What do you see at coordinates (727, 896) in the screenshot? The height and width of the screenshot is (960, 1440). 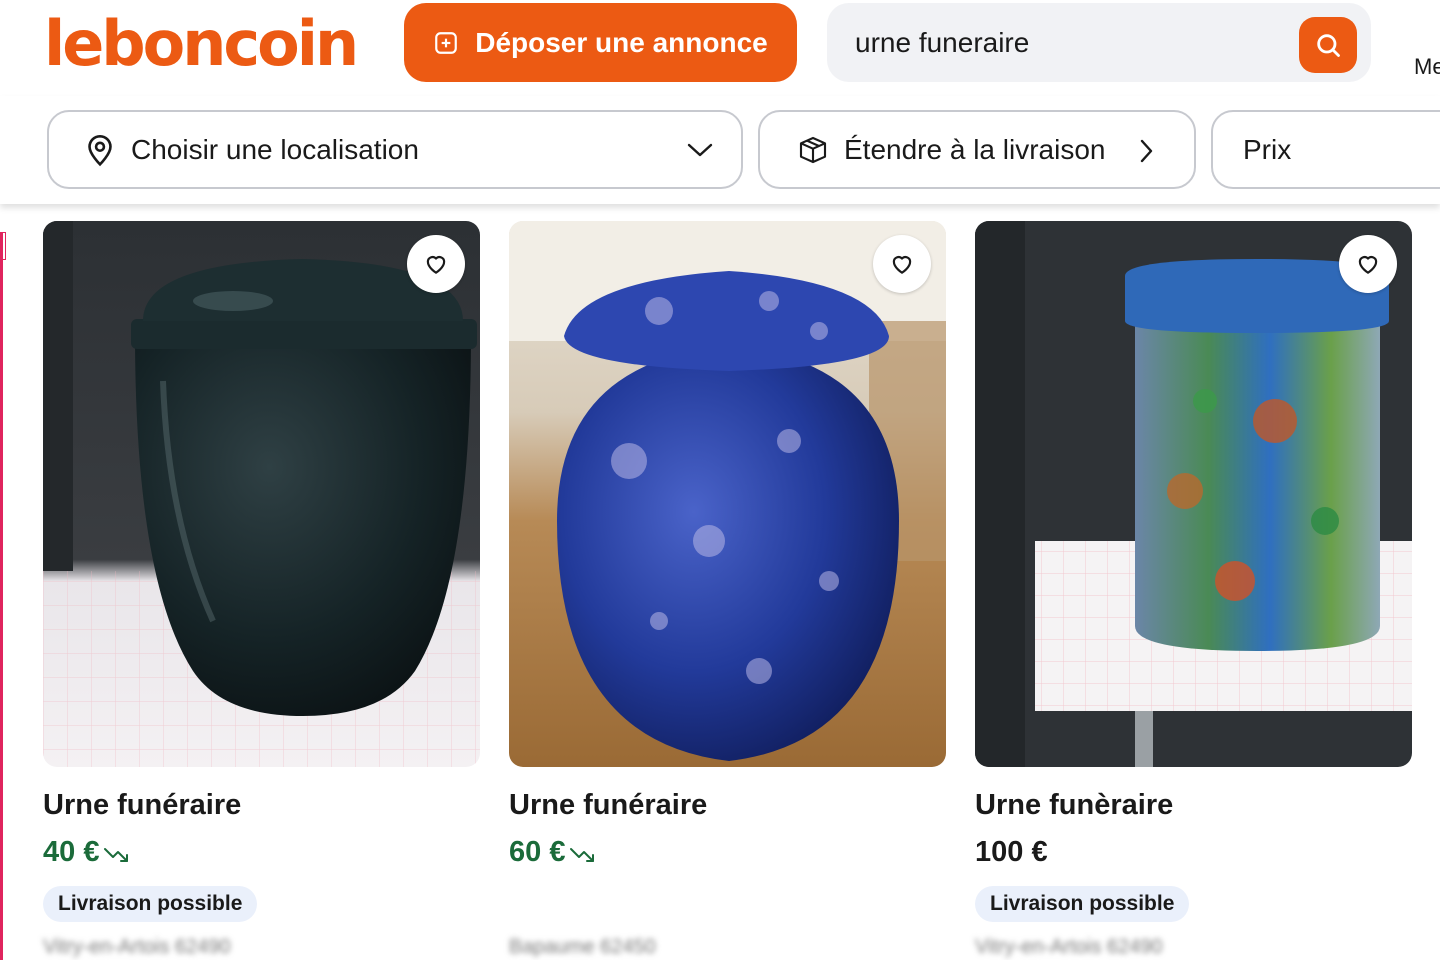 I see `badge-spacer` at bounding box center [727, 896].